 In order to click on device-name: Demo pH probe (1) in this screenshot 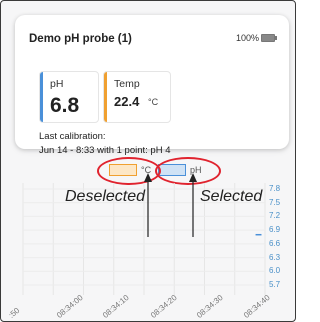, I will do `click(80, 39)`.